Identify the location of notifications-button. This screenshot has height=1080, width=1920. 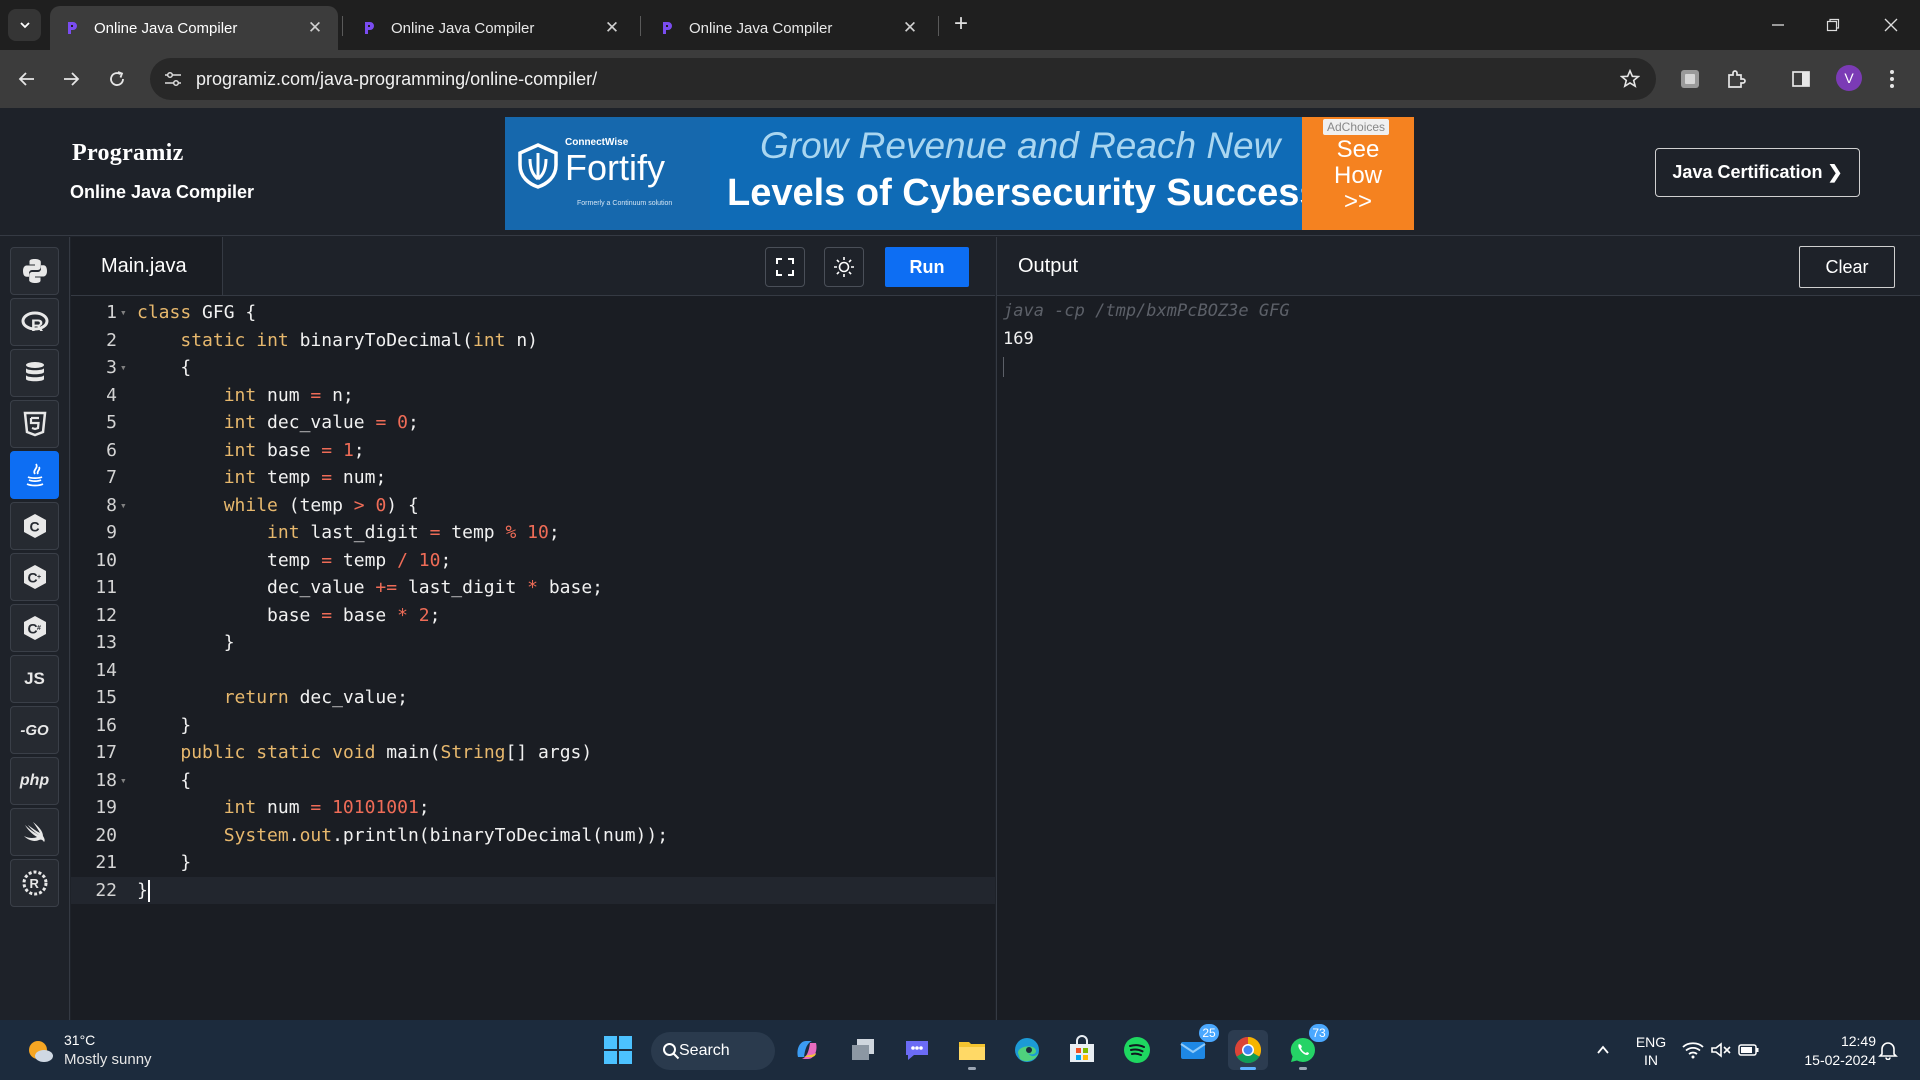
(1888, 1050).